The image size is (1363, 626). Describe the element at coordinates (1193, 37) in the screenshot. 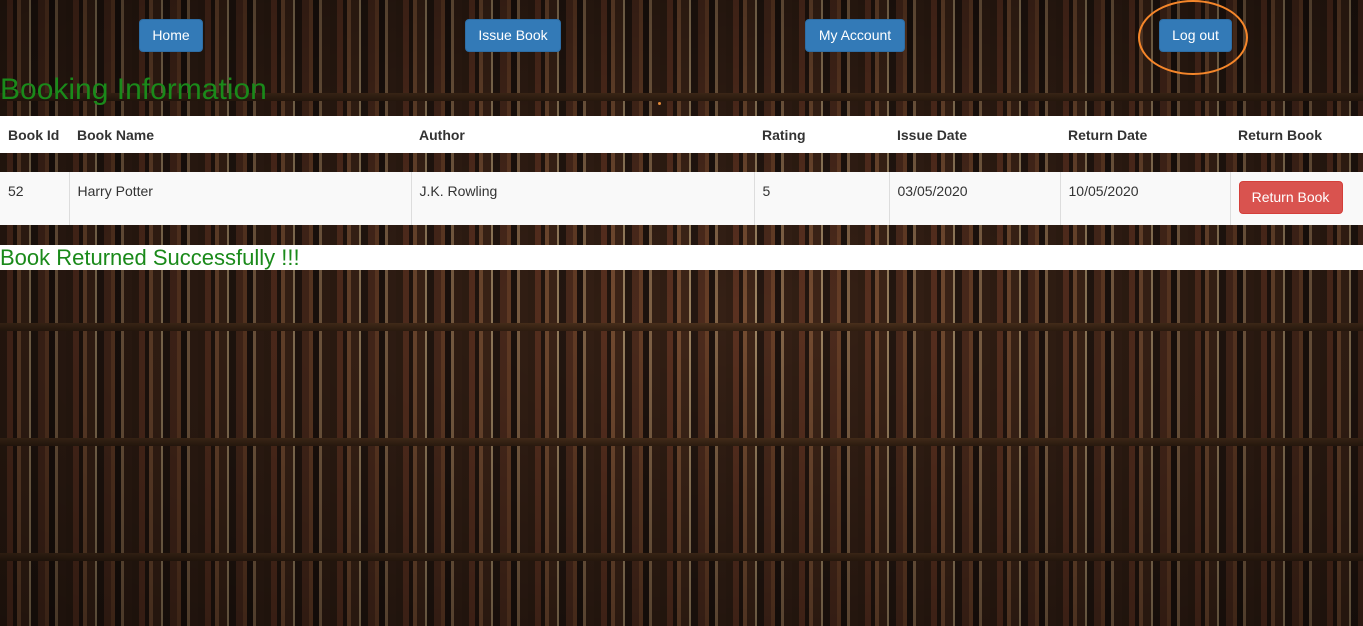

I see `logout-highlight-annotation` at that location.